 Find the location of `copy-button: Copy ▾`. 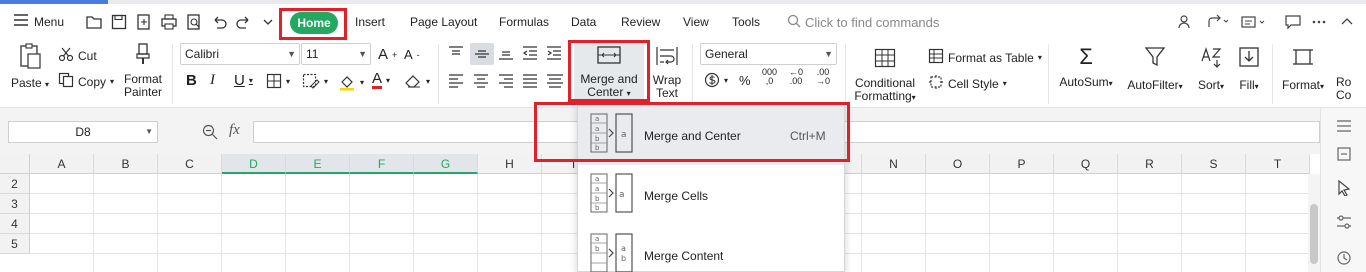

copy-button: Copy ▾ is located at coordinates (86, 81).